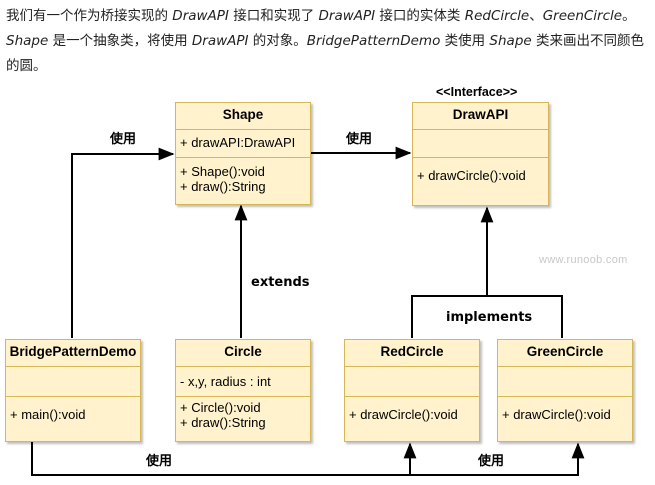  Describe the element at coordinates (73, 353) in the screenshot. I see `class-name: BridgePatternDemo` at that location.